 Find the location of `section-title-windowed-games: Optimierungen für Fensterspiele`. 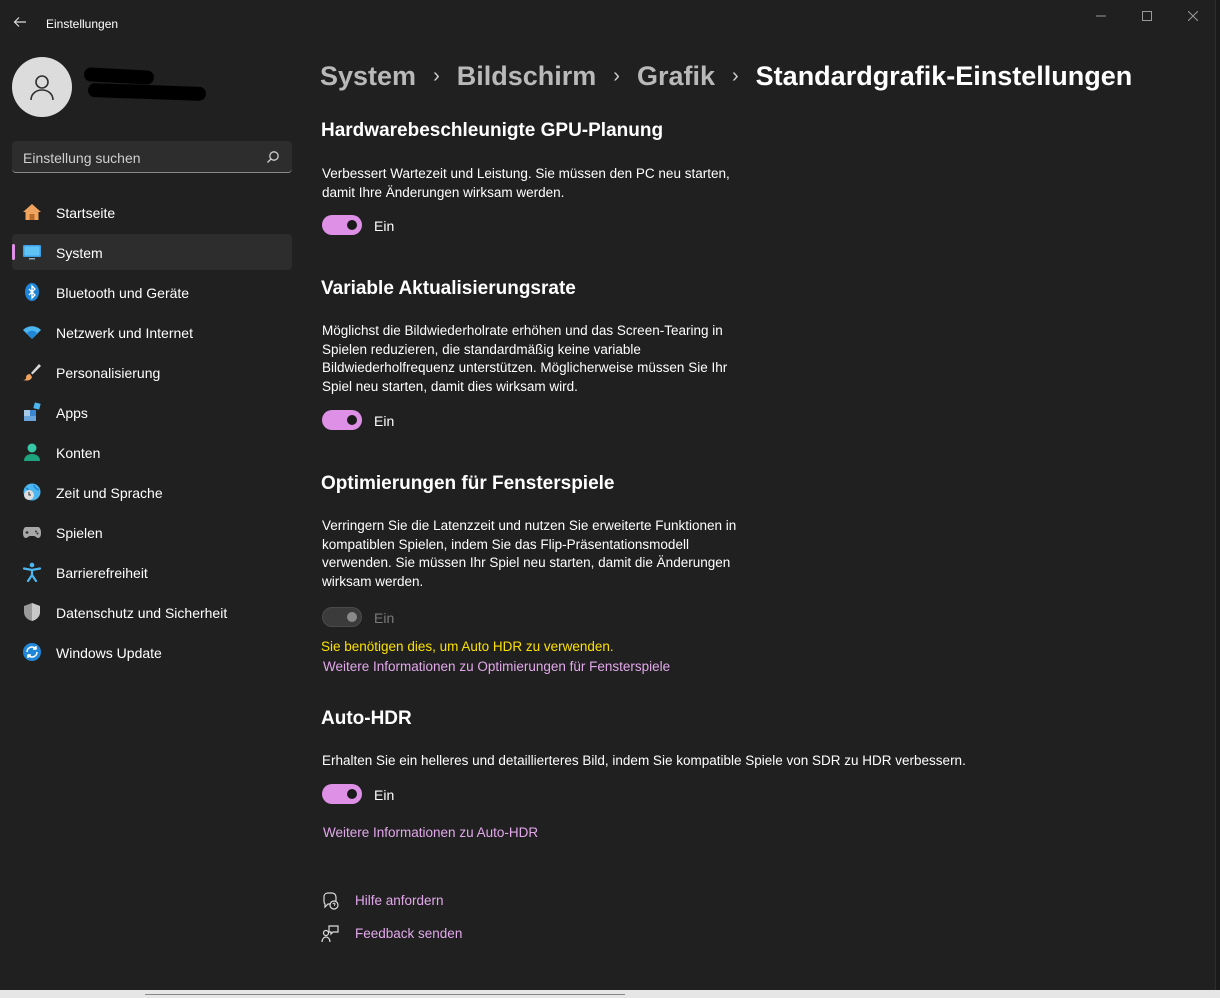

section-title-windowed-games: Optimierungen für Fensterspiele is located at coordinates (468, 483).